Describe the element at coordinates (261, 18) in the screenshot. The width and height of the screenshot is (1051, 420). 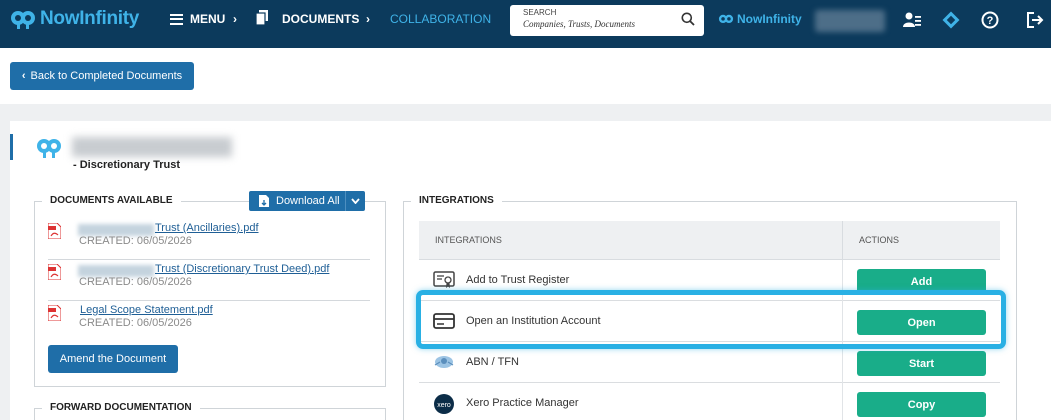
I see `documents-icon` at that location.